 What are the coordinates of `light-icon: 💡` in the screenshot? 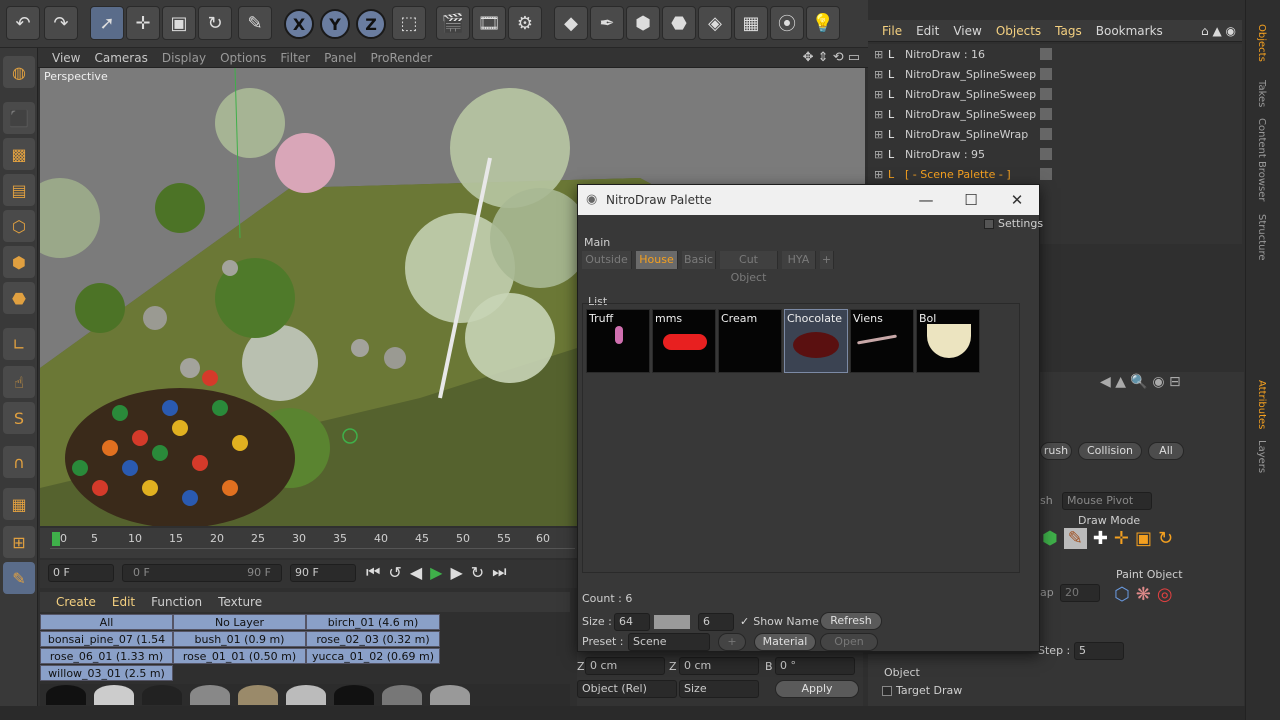 It's located at (823, 23).